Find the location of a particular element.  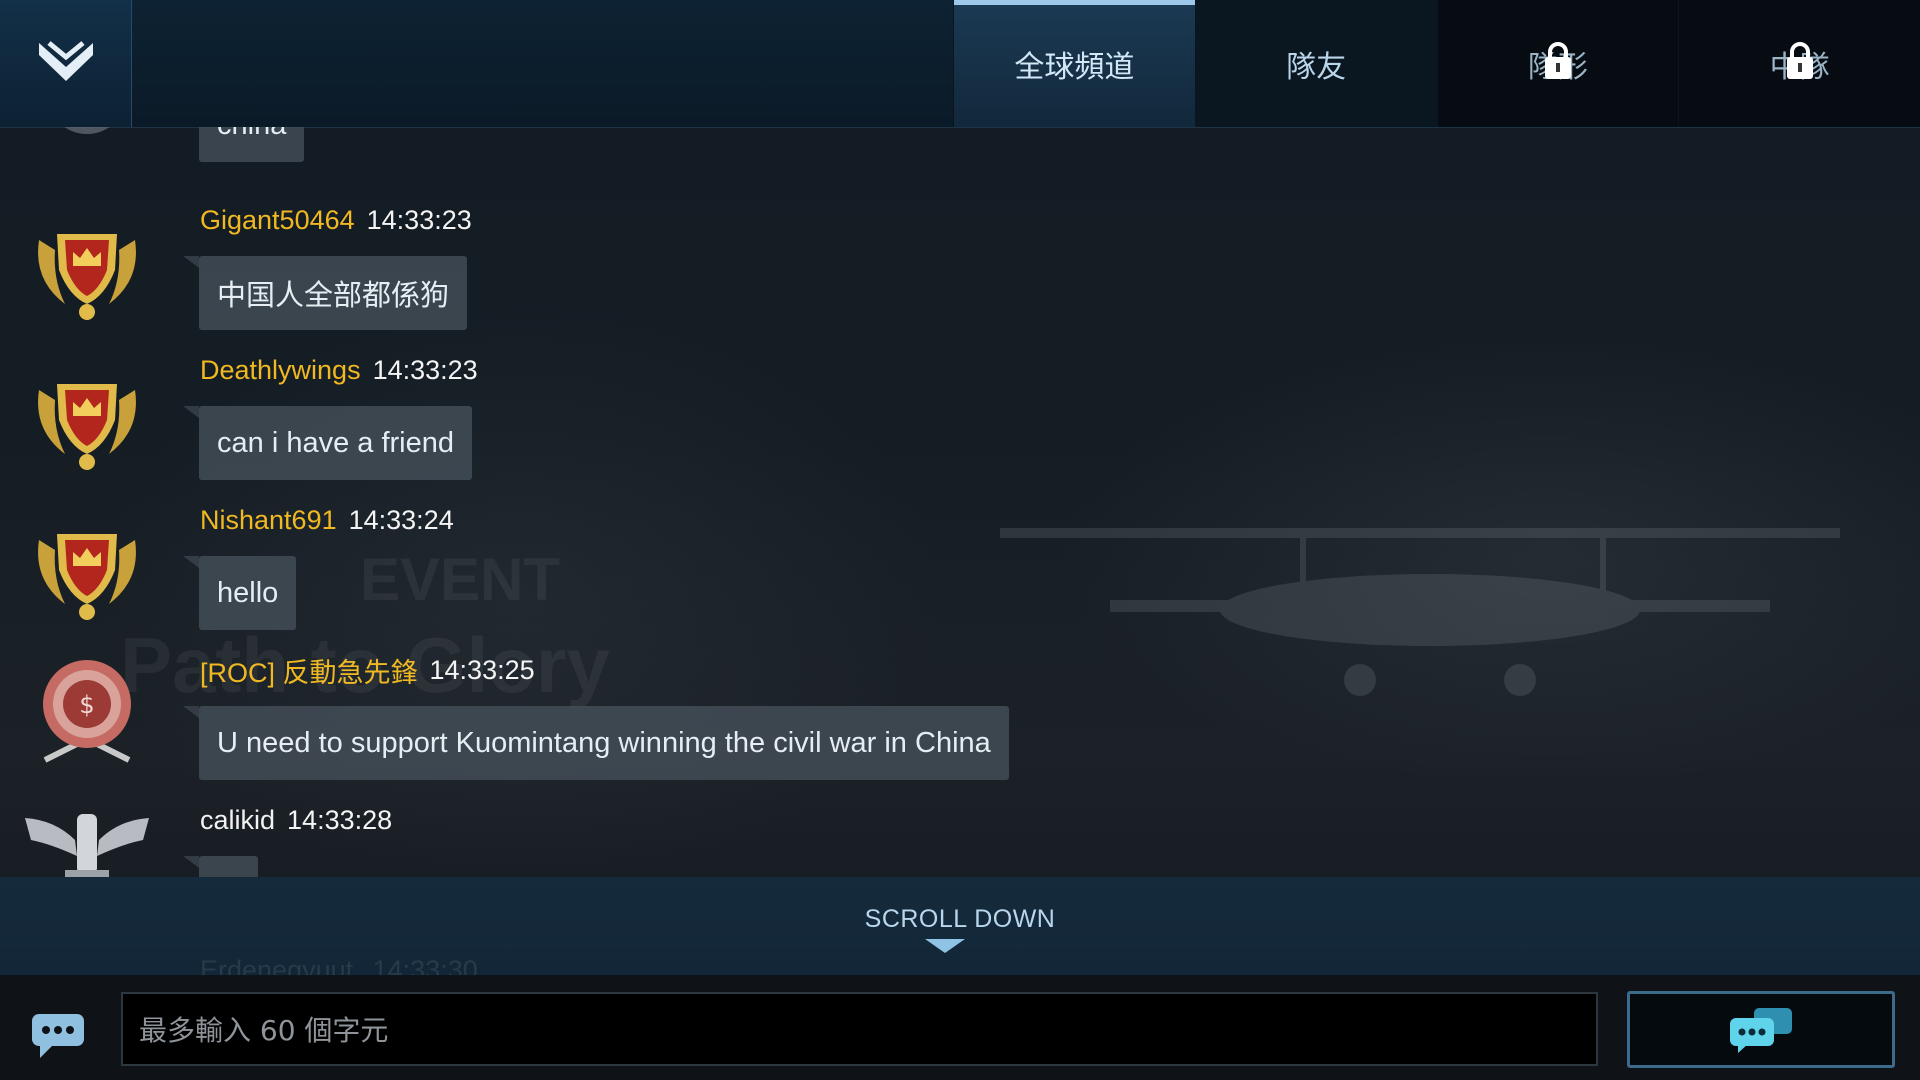

message-header: calikid 14:33:28 is located at coordinates (296, 820).